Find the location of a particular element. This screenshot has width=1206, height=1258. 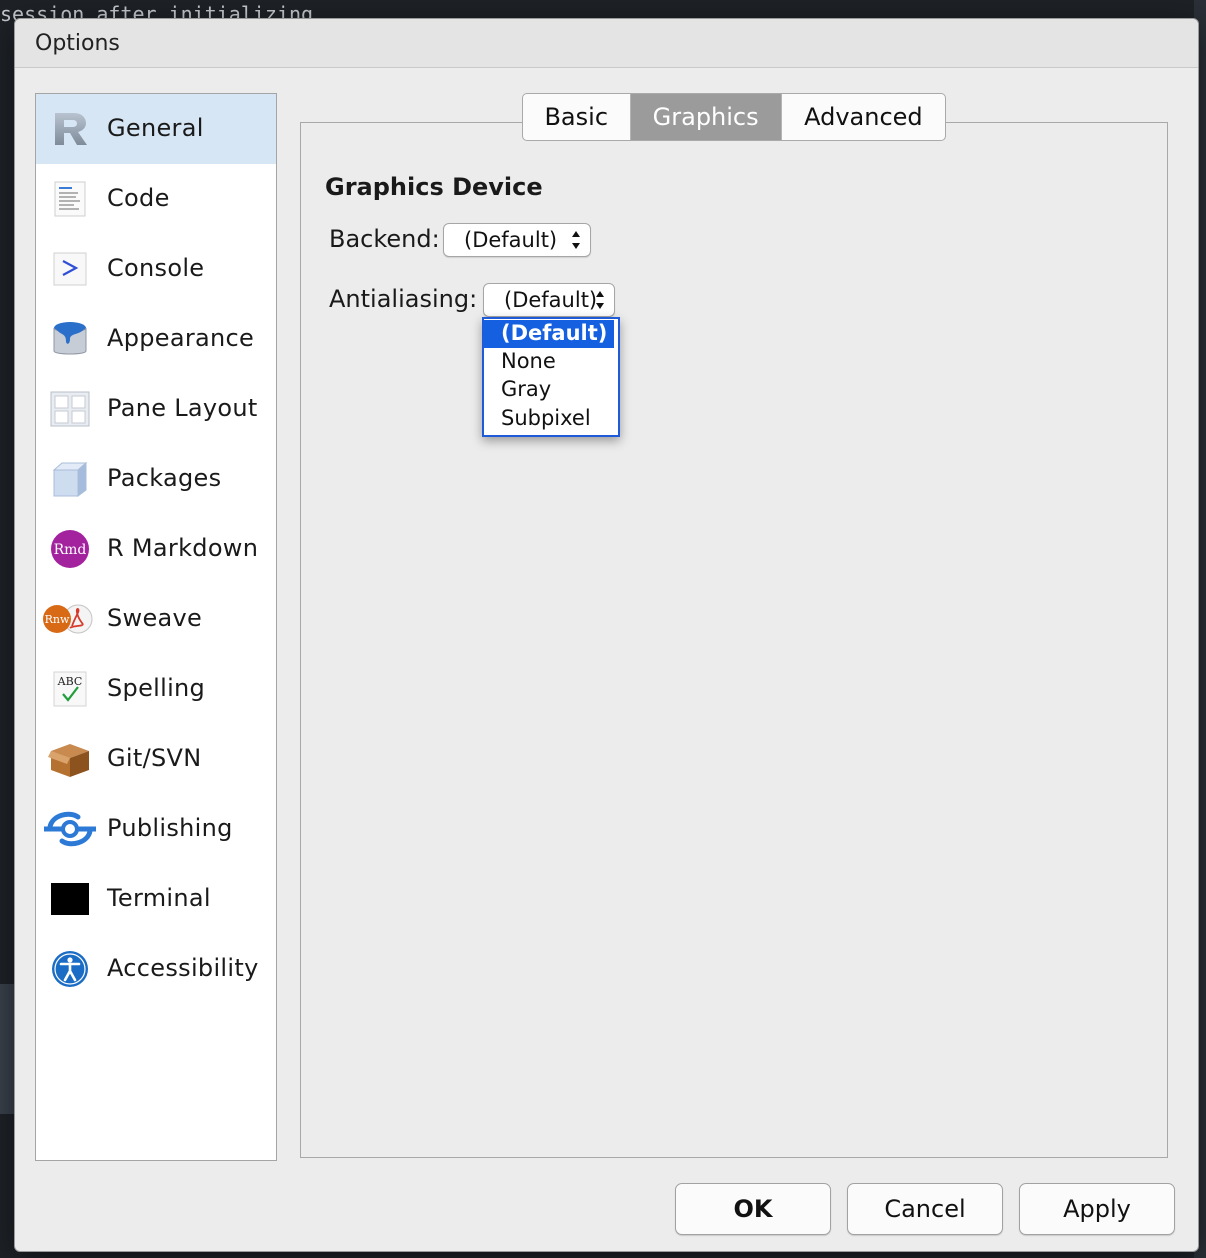

dropdown-option-gray: Gray is located at coordinates (549, 390).